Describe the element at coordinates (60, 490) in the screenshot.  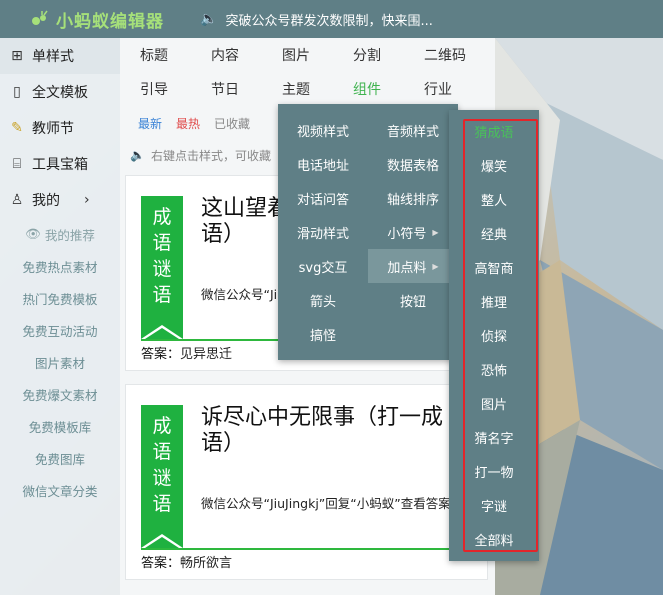
I see `sidebar-sub-item: 微信文章分类` at that location.